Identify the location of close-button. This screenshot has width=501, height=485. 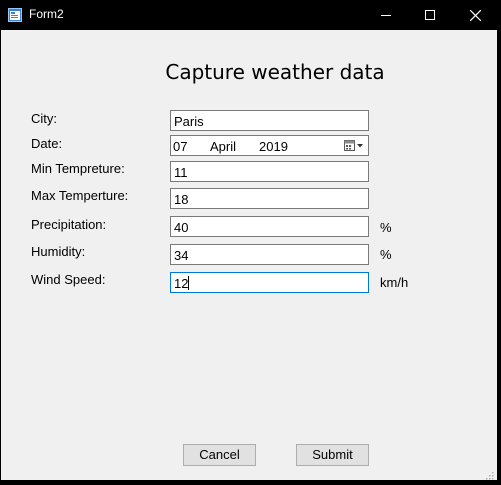
(475, 15).